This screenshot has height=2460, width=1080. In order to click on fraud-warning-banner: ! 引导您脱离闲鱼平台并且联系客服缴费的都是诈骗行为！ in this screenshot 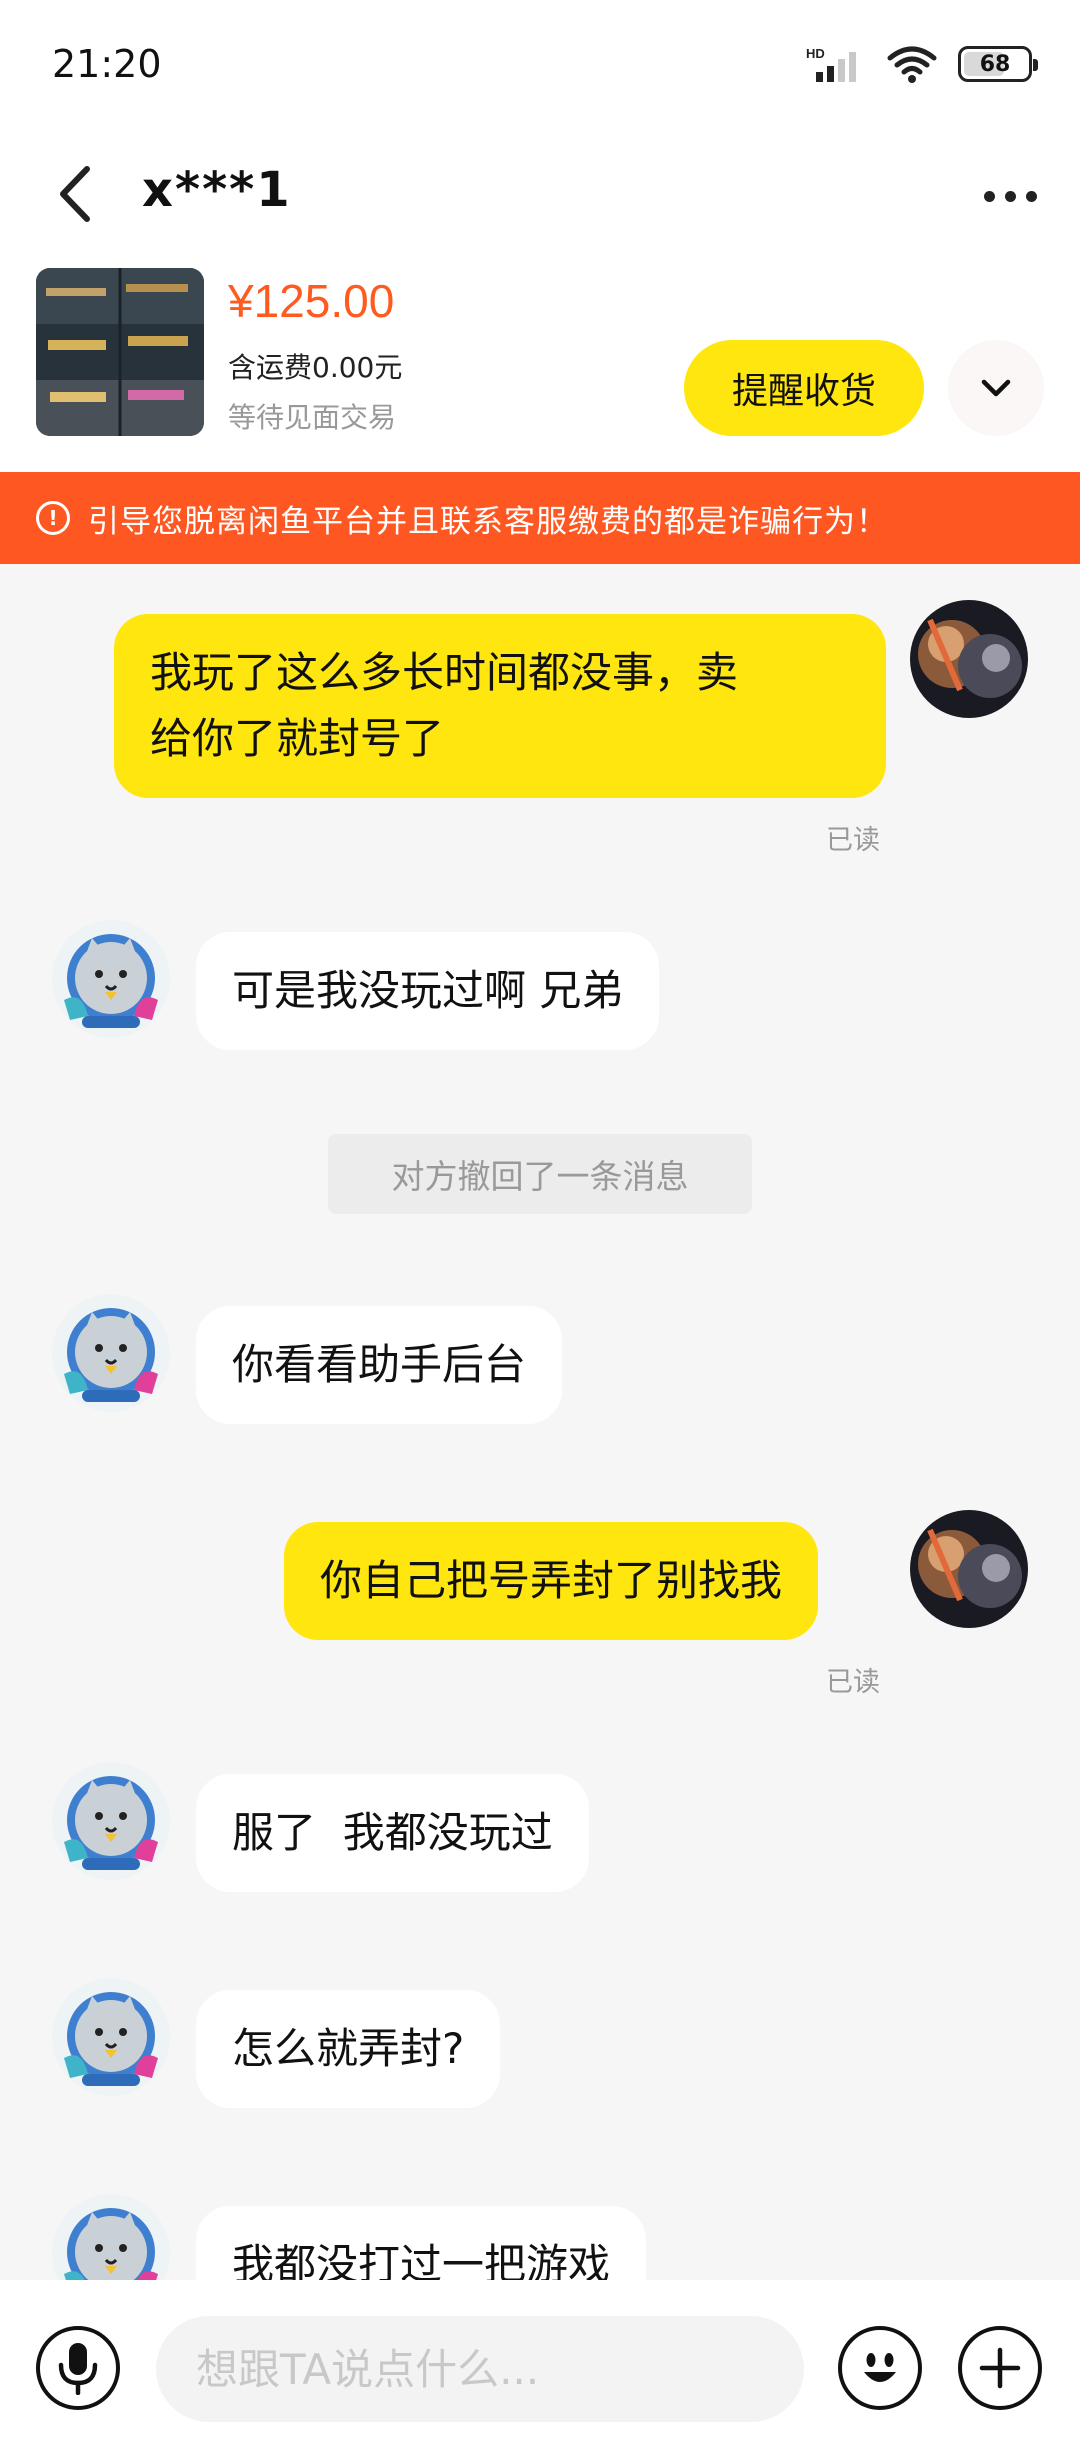, I will do `click(540, 518)`.